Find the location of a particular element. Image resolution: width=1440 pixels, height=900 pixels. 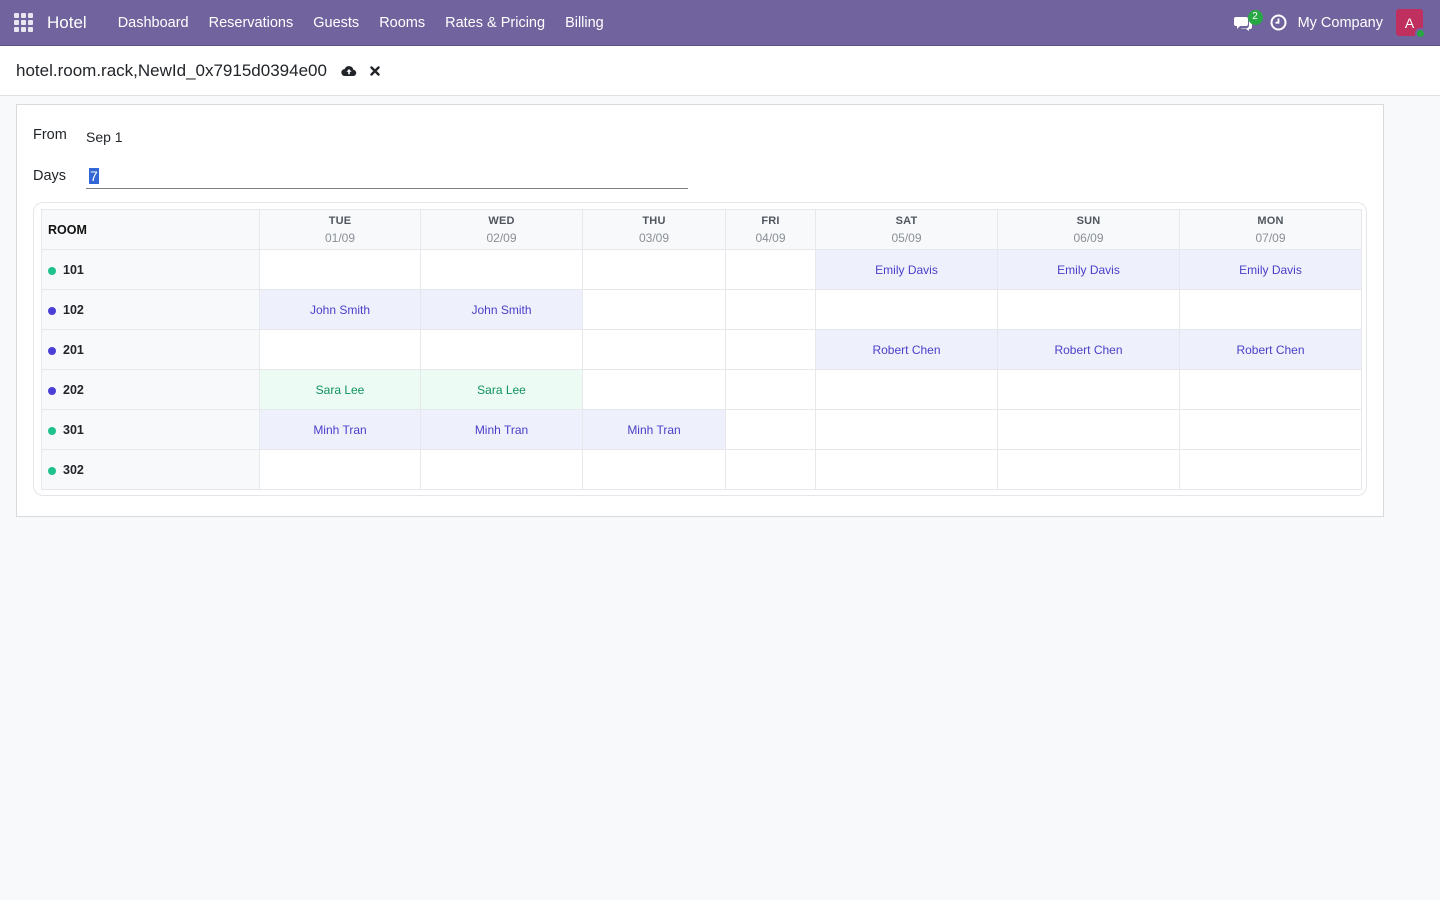

day-name: MON is located at coordinates (1270, 220).